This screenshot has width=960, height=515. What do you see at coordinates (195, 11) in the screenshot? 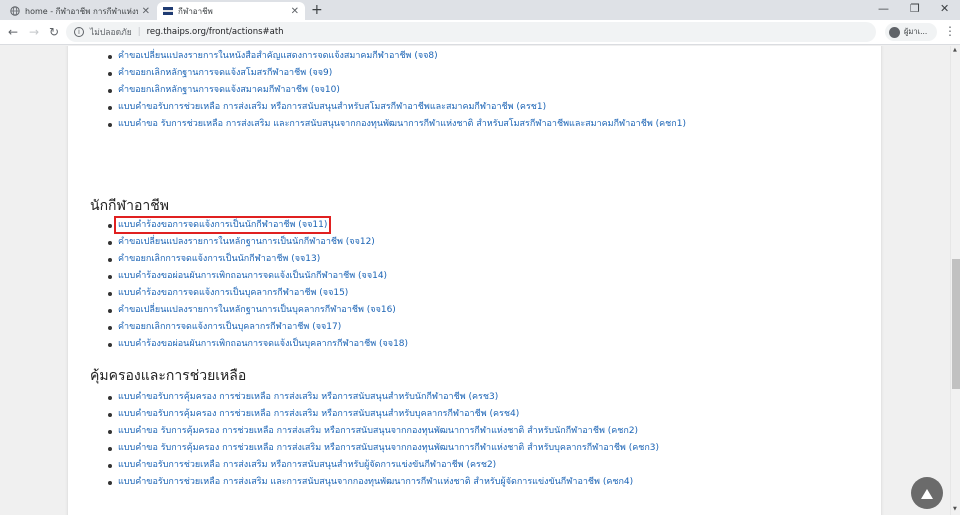
I see `tab-title: กีฬาอาชีพ` at bounding box center [195, 11].